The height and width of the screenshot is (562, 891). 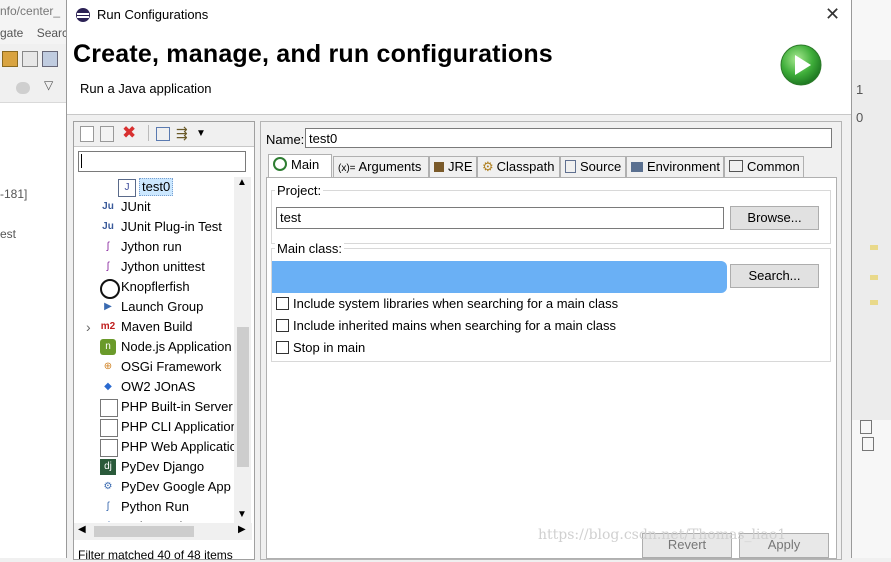 I want to click on new-configuration-icon, so click(x=87, y=134).